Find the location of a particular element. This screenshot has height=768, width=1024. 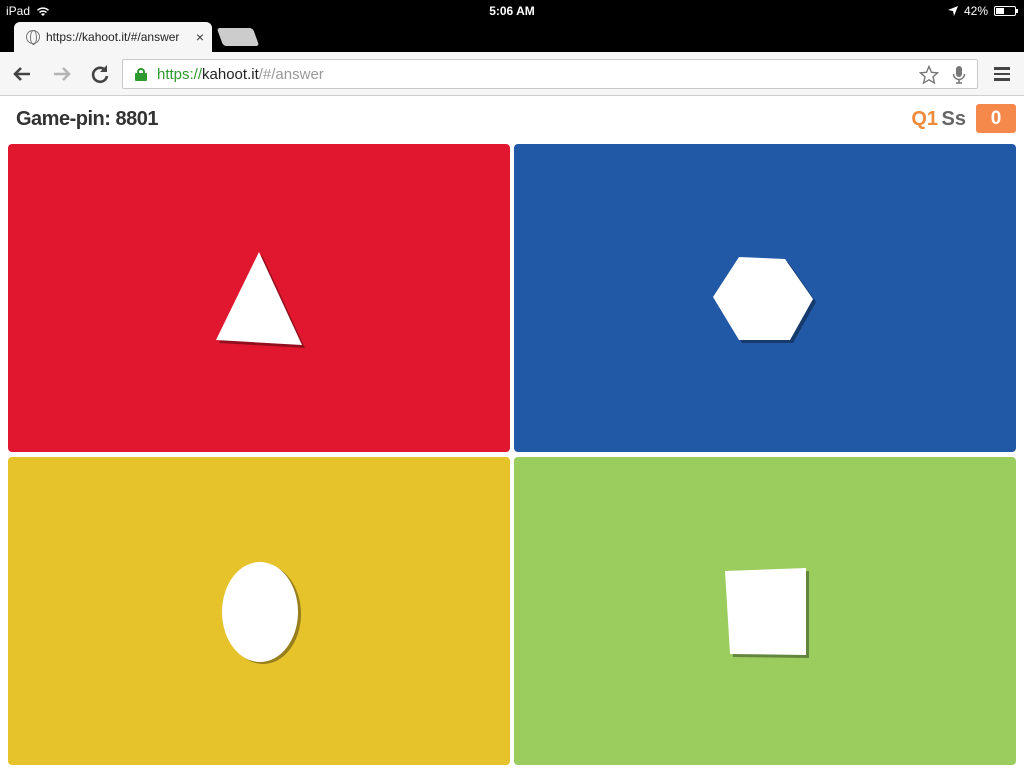

circle-icon is located at coordinates (261, 613).